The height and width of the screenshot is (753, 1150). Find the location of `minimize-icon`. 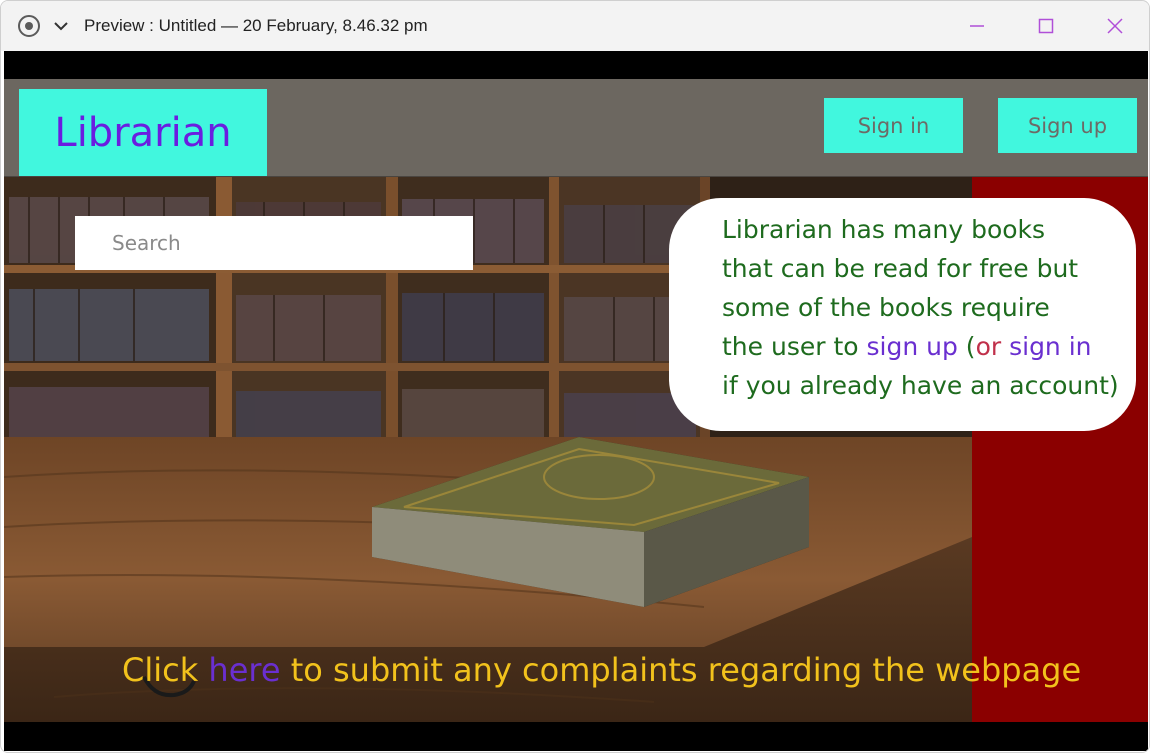

minimize-icon is located at coordinates (977, 26).